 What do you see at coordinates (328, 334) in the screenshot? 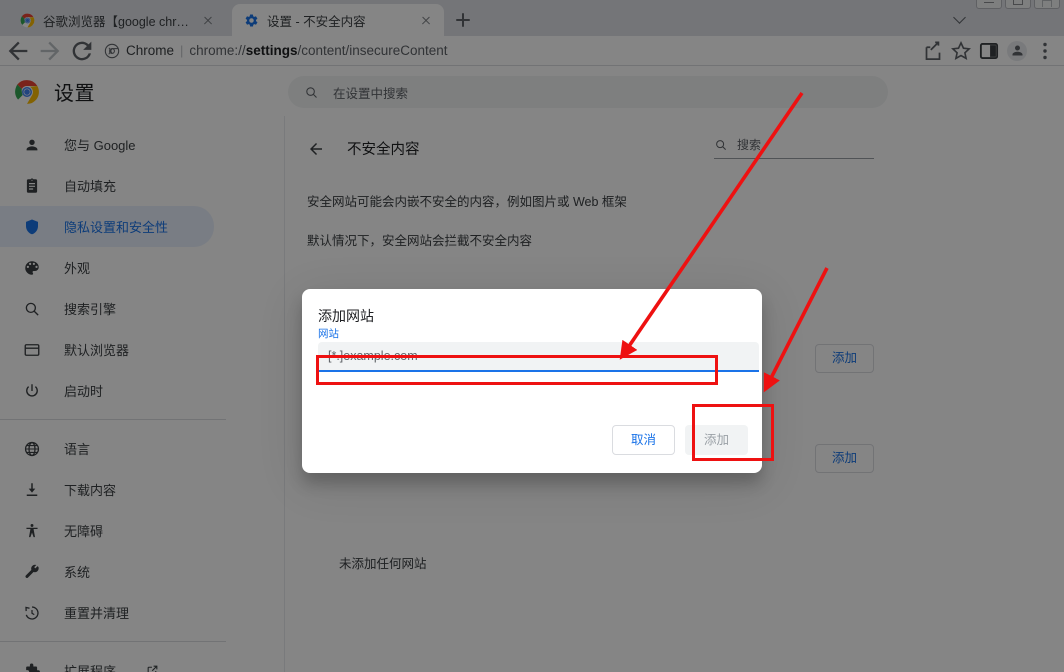
I see `site-field-label: 网站` at bounding box center [328, 334].